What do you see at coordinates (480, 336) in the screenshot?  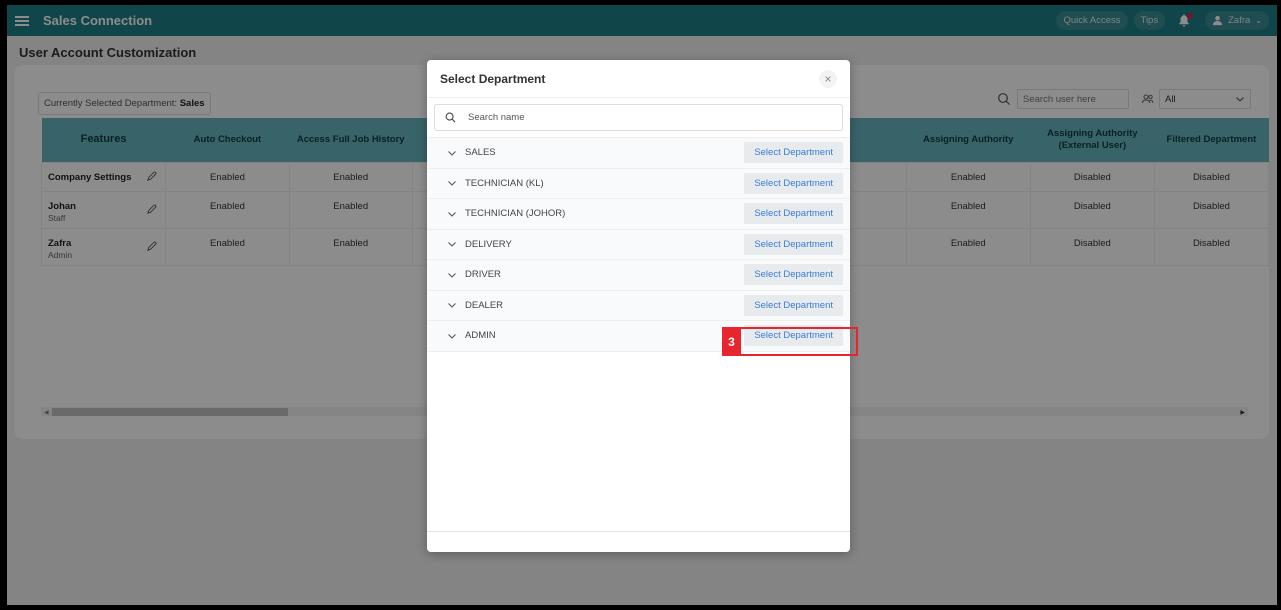 I see `department-name: ADMIN` at bounding box center [480, 336].